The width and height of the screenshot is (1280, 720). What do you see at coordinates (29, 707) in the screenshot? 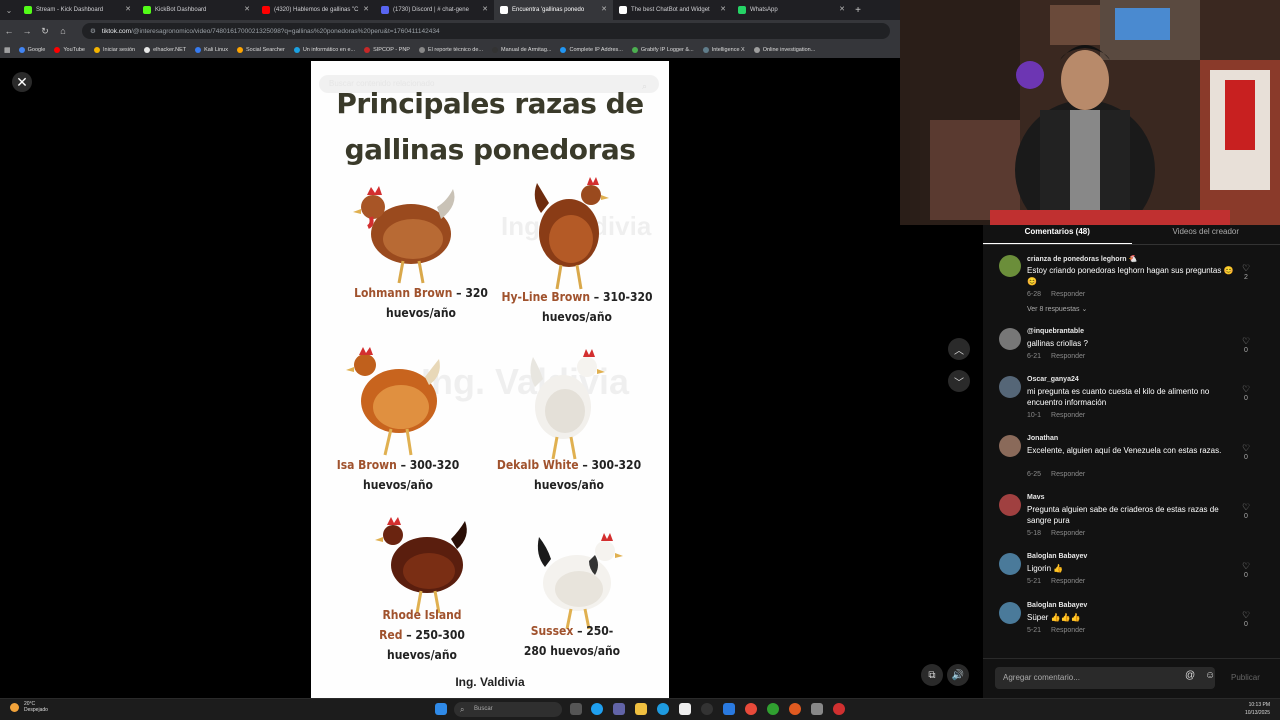
I see `weather-widget: 20°C Despejado` at bounding box center [29, 707].